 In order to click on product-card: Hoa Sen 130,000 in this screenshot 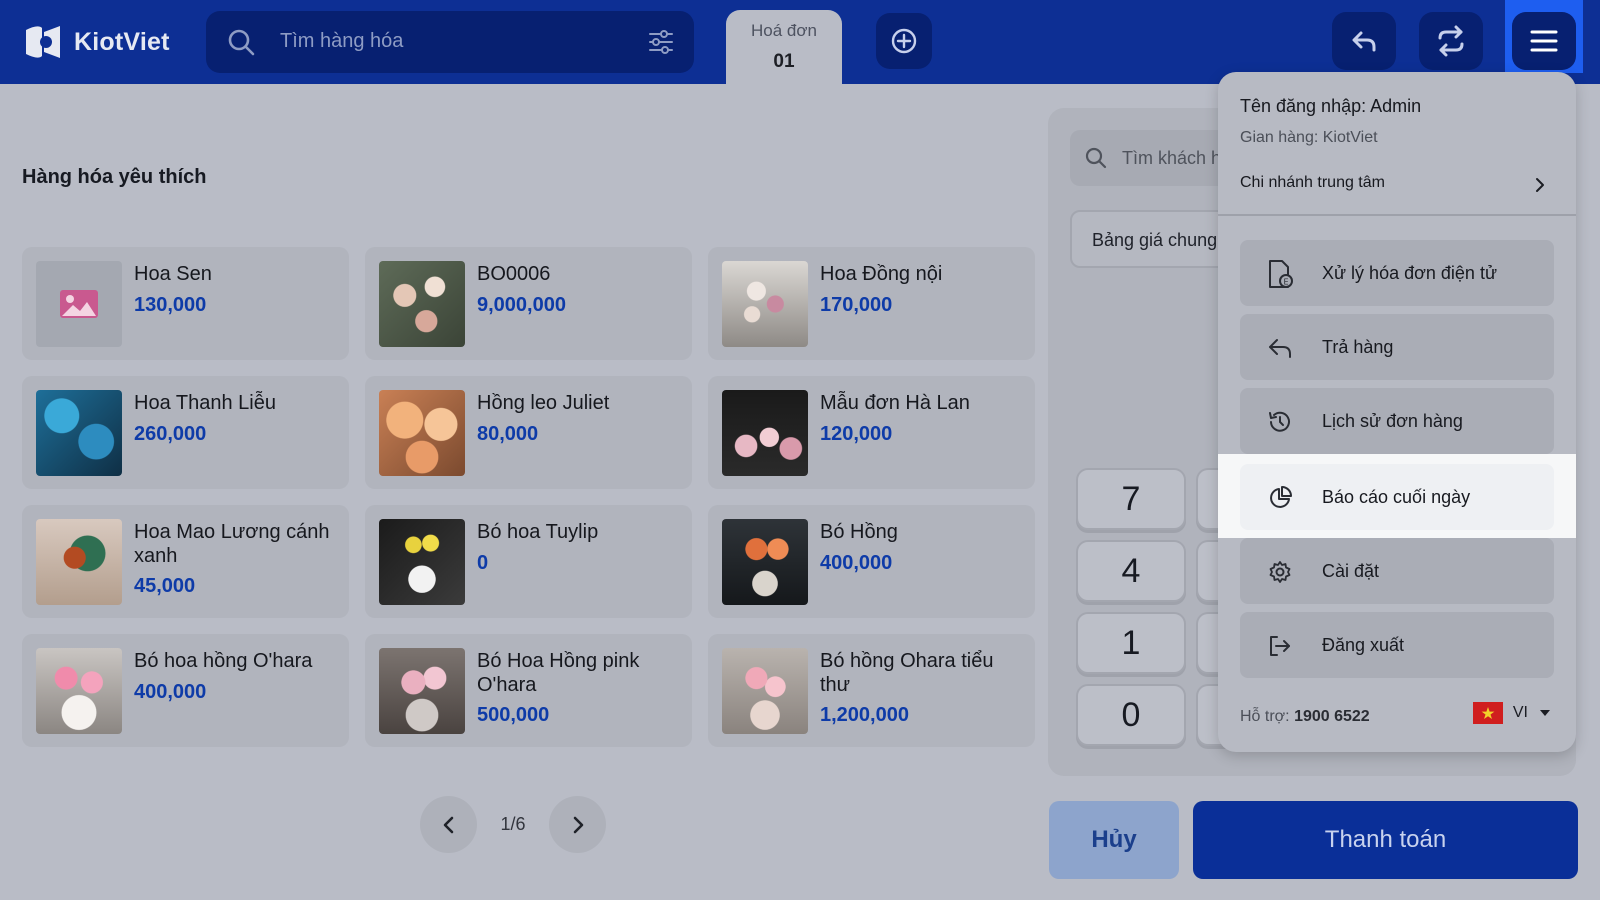, I will do `click(185, 303)`.